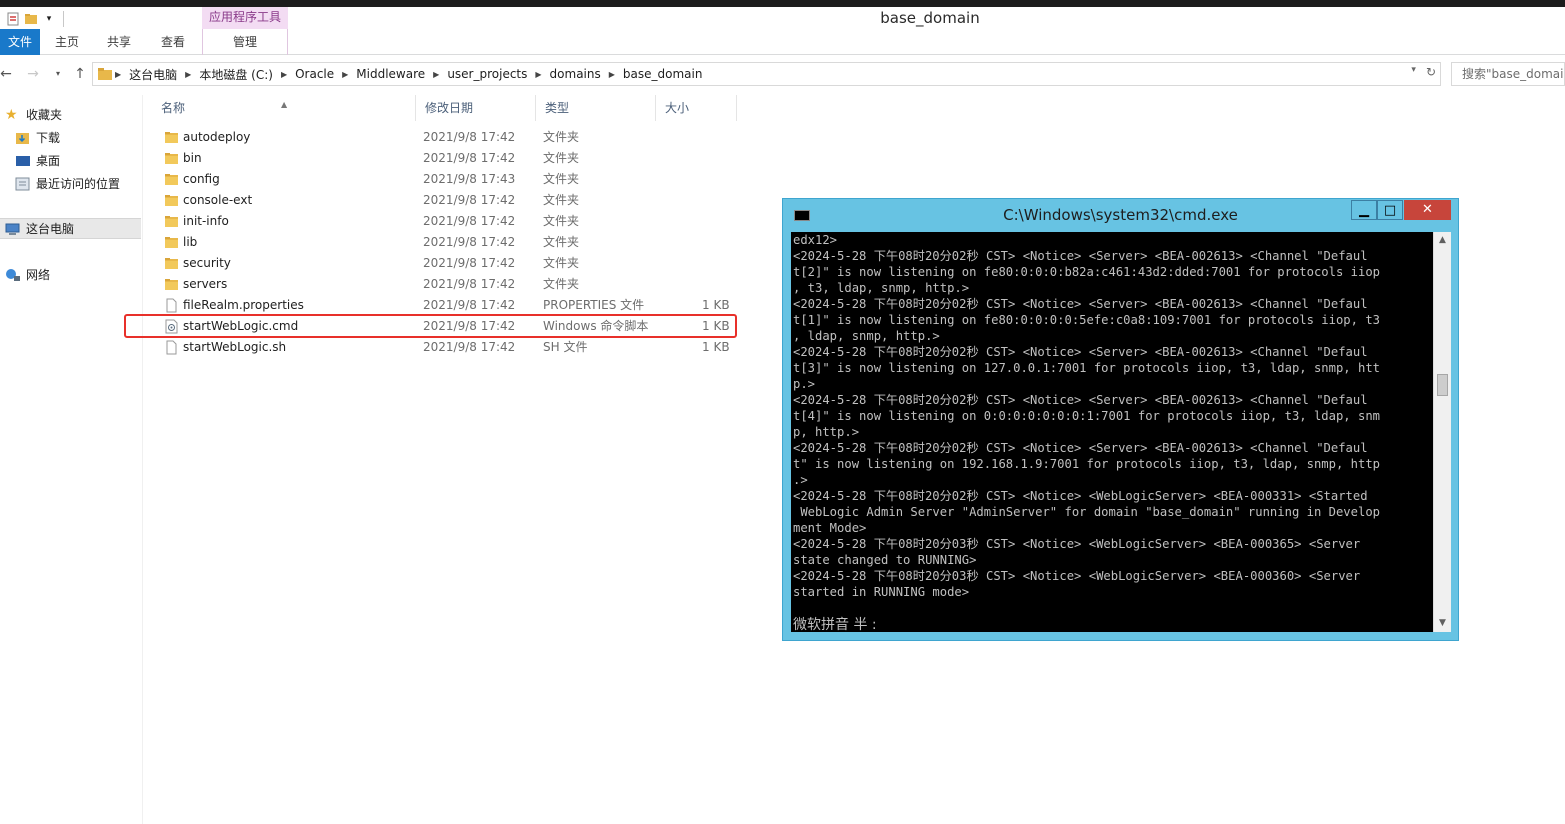  What do you see at coordinates (1390, 210) in the screenshot?
I see `maximize-button: □` at bounding box center [1390, 210].